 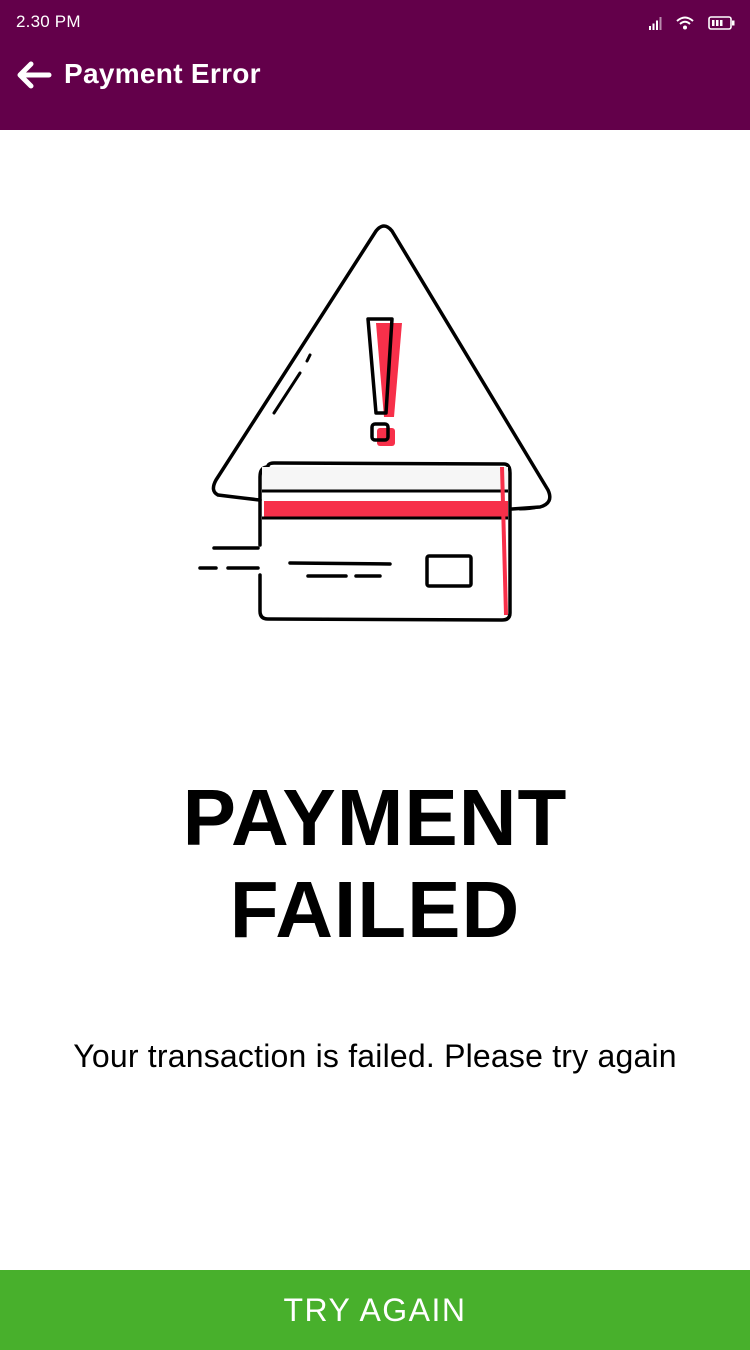 I want to click on arrow-left-icon, so click(x=33, y=77).